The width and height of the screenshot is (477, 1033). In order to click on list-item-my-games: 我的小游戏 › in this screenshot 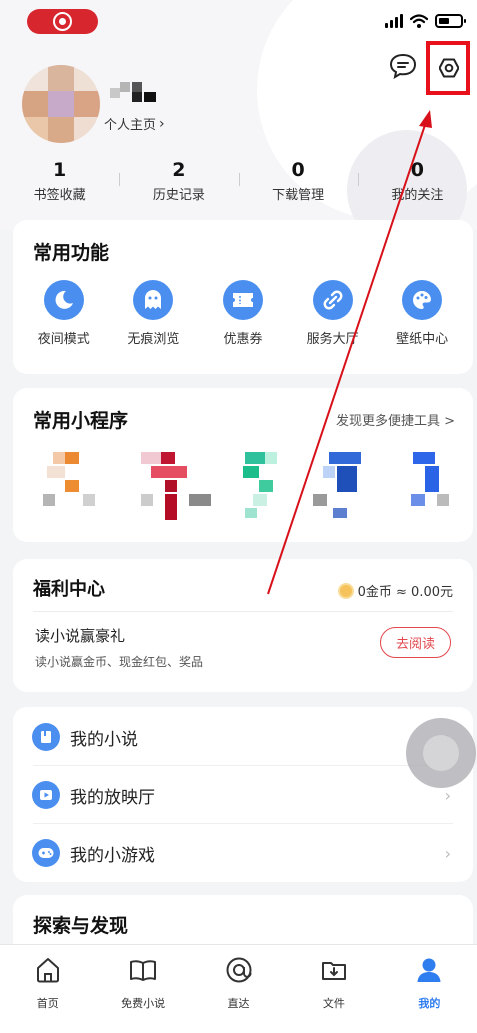, I will do `click(243, 853)`.